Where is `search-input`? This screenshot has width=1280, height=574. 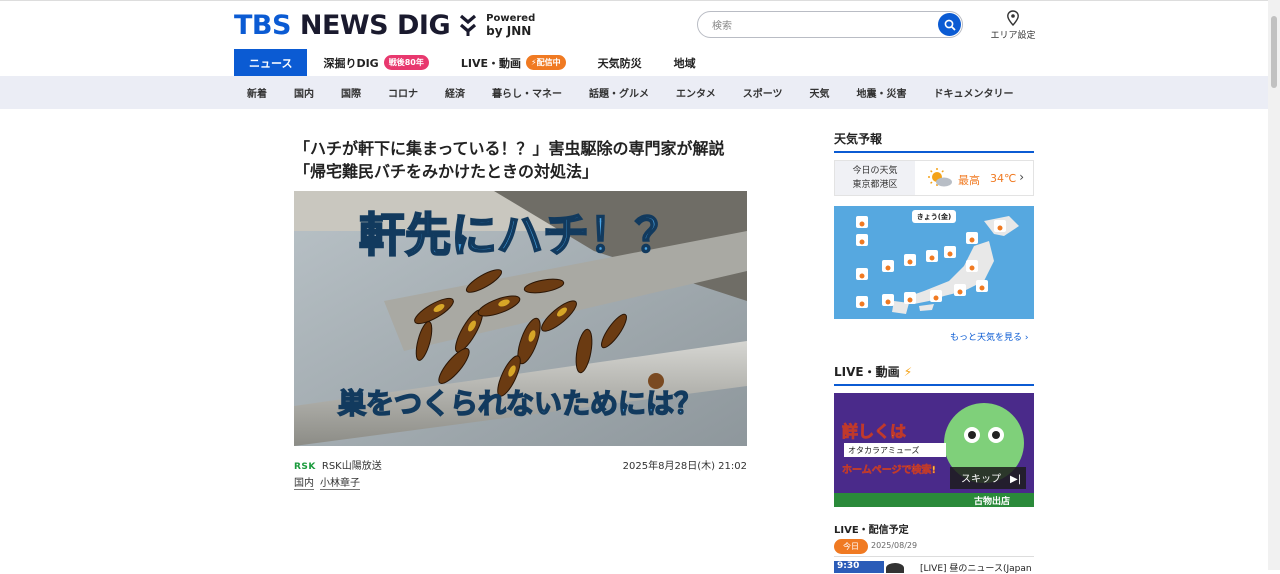 search-input is located at coordinates (822, 26).